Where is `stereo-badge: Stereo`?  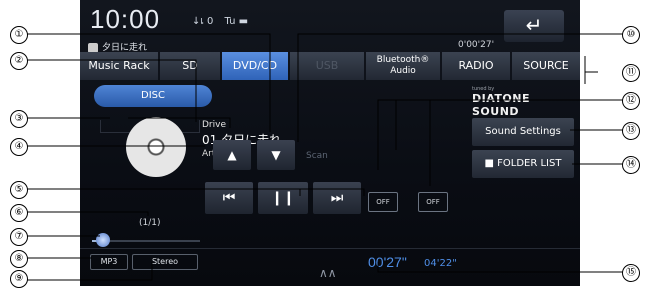 stereo-badge: Stereo is located at coordinates (165, 262).